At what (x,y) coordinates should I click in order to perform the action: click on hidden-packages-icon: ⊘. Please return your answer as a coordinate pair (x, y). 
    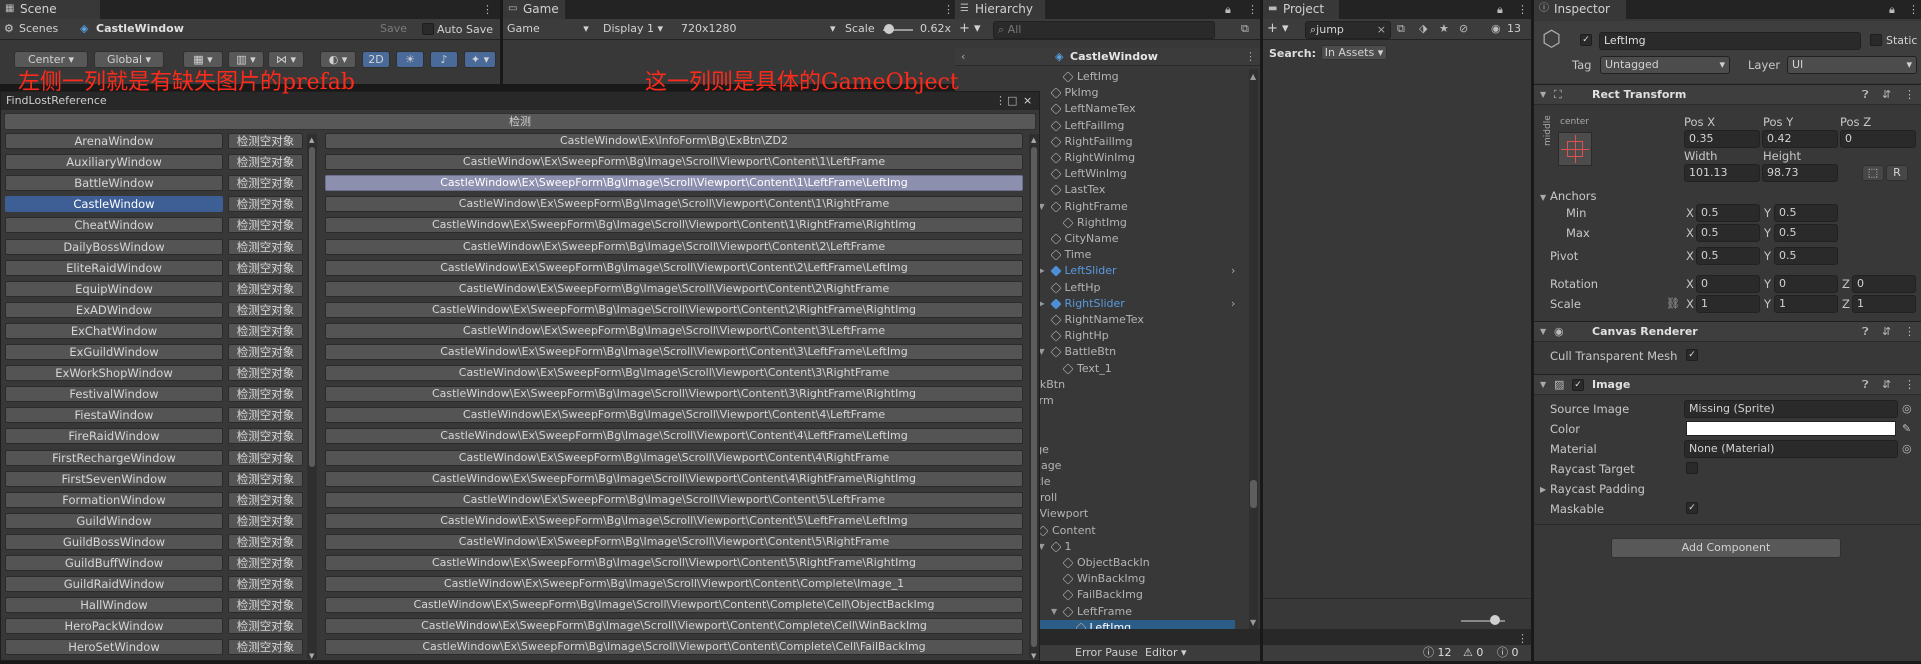
    Looking at the image, I should click on (1463, 29).